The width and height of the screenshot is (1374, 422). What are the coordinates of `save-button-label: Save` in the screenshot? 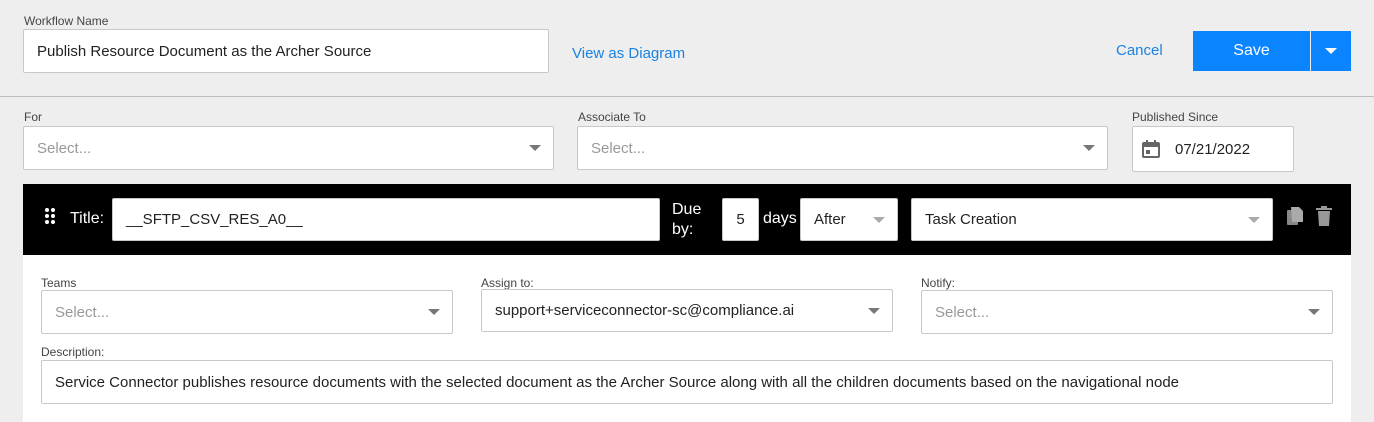 It's located at (1251, 50).